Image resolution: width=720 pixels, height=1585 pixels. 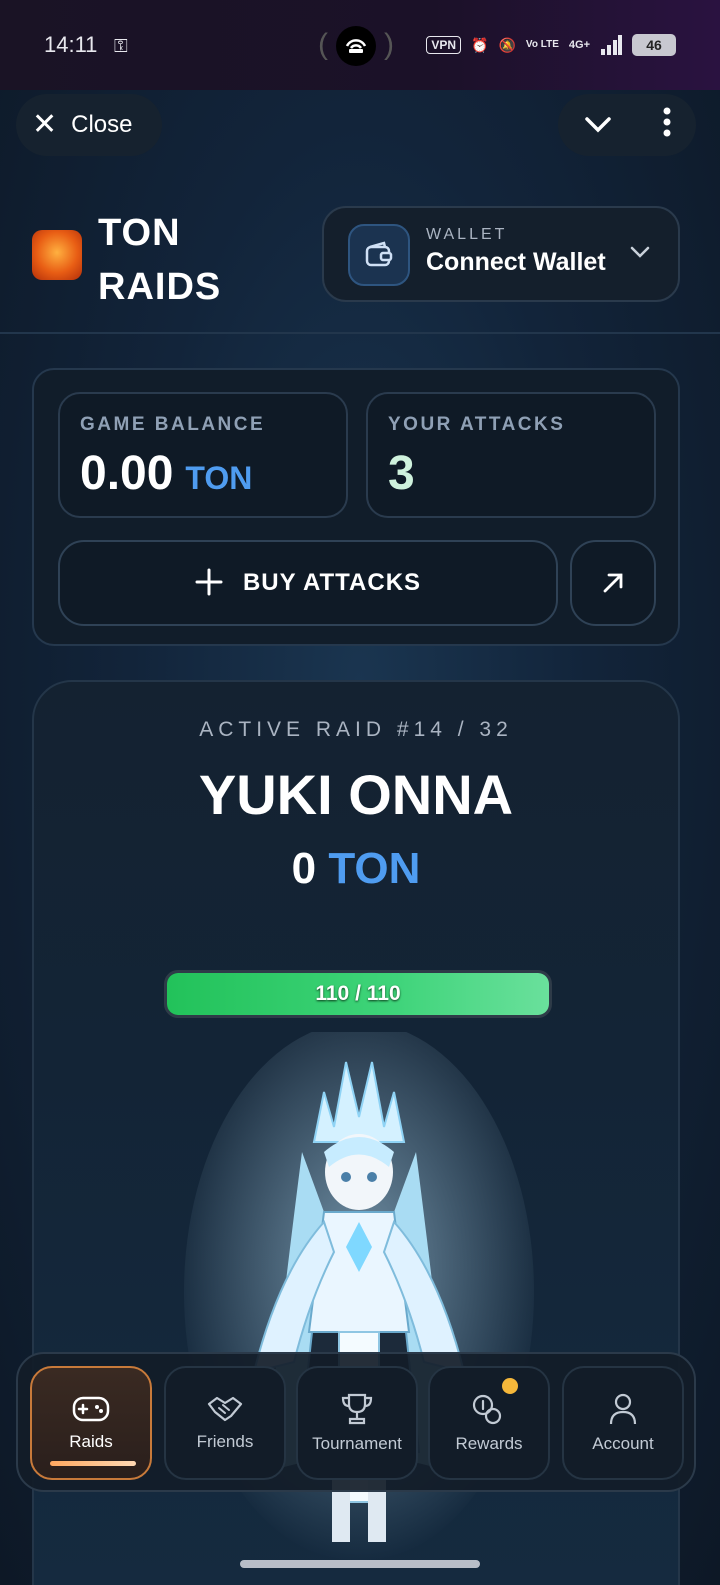 I want to click on clock: 14:11, so click(x=71, y=44).